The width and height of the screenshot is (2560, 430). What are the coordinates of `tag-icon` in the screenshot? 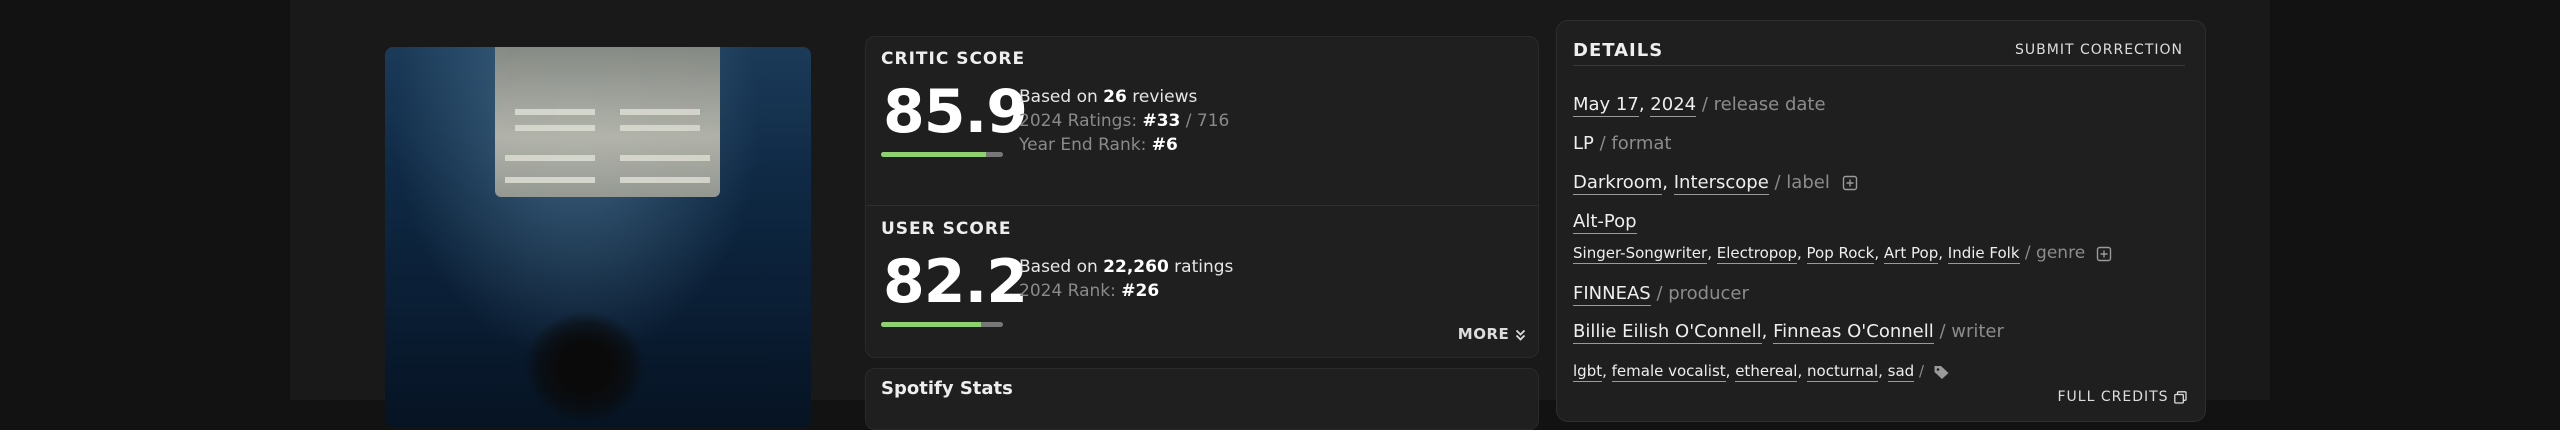 It's located at (1942, 372).